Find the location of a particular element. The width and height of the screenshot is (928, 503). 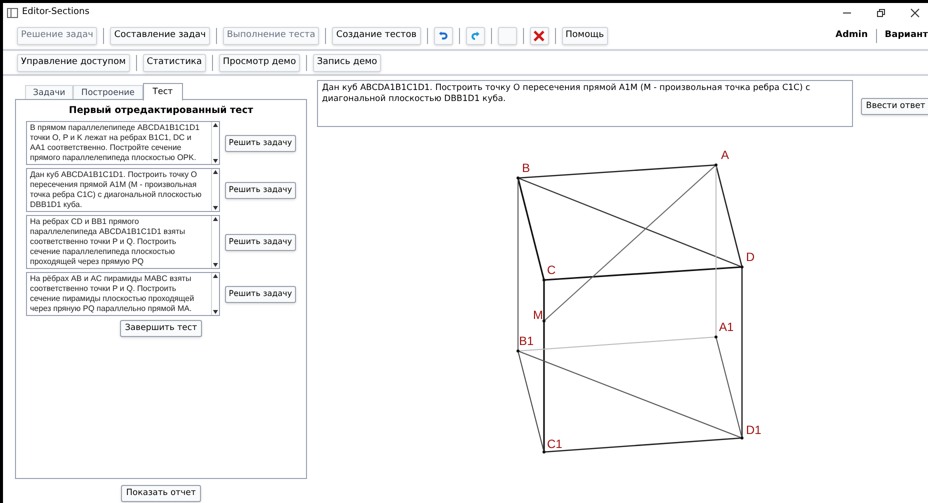

point-label: C is located at coordinates (551, 270).